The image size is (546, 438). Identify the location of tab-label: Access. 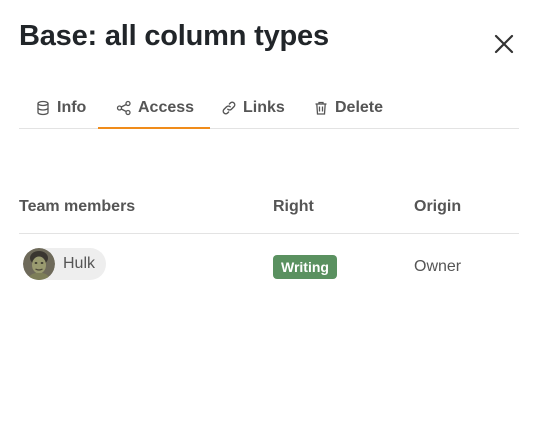
(166, 107).